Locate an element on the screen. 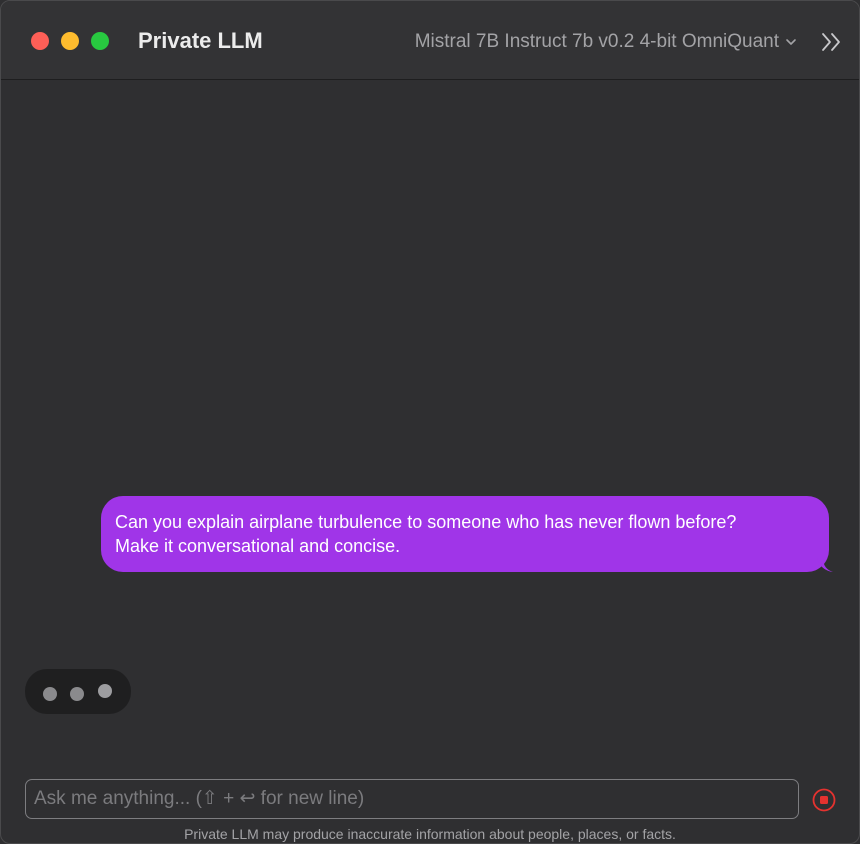 The width and height of the screenshot is (860, 844). maximize-window-button is located at coordinates (100, 41).